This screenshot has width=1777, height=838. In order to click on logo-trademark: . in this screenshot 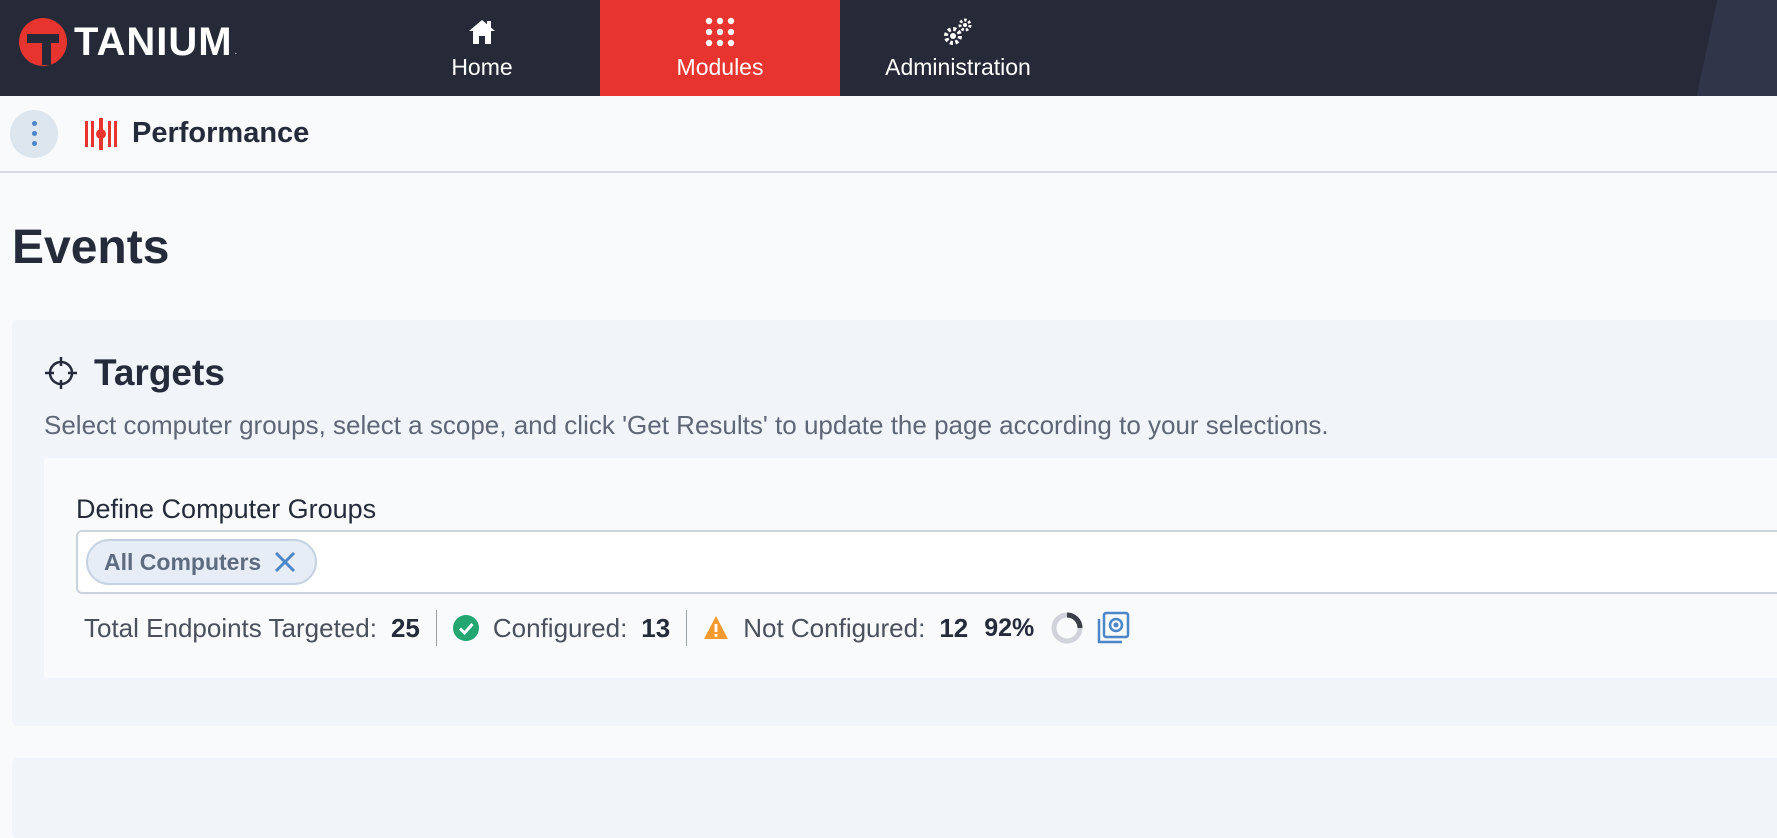, I will do `click(236, 51)`.